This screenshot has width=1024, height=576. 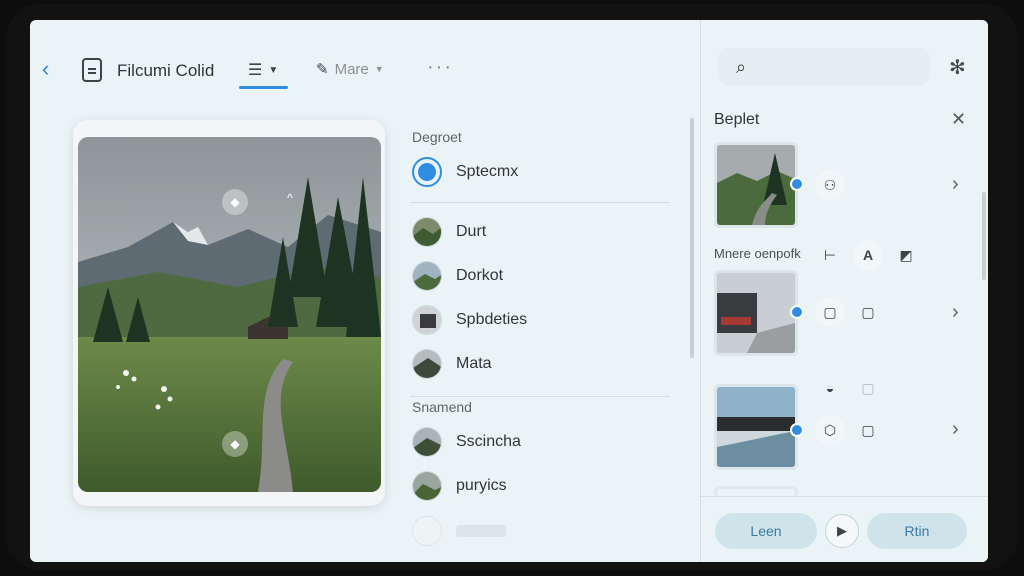 I want to click on panel-title: Beplet, so click(x=737, y=119).